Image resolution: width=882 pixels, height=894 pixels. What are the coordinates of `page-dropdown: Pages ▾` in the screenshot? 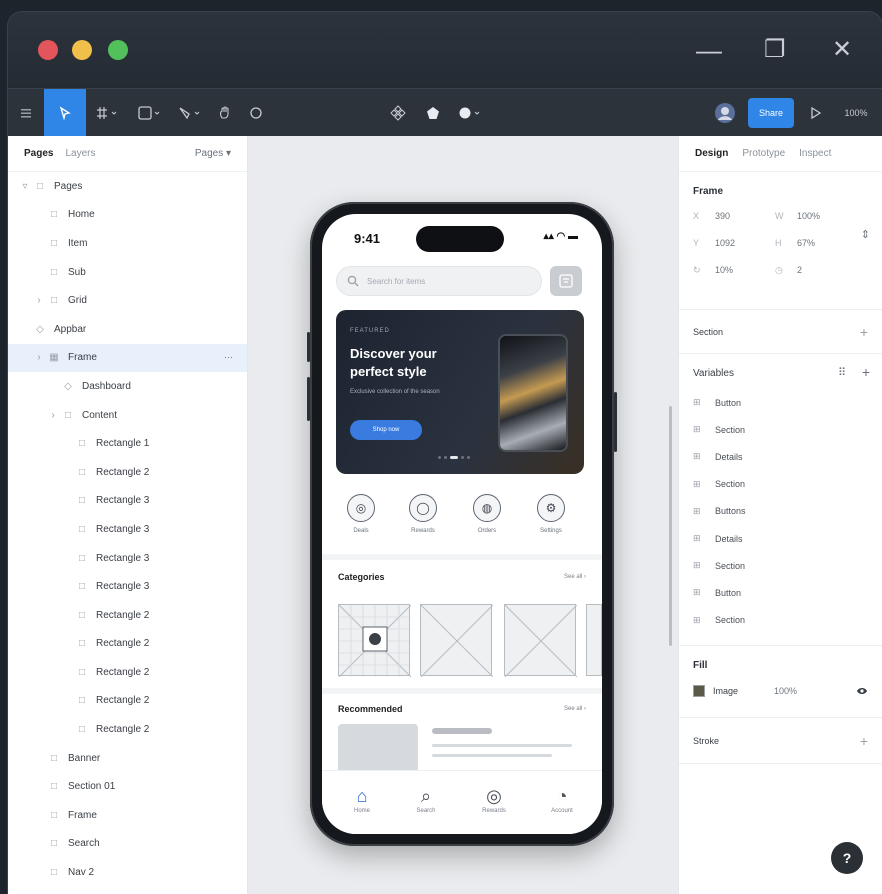 It's located at (213, 153).